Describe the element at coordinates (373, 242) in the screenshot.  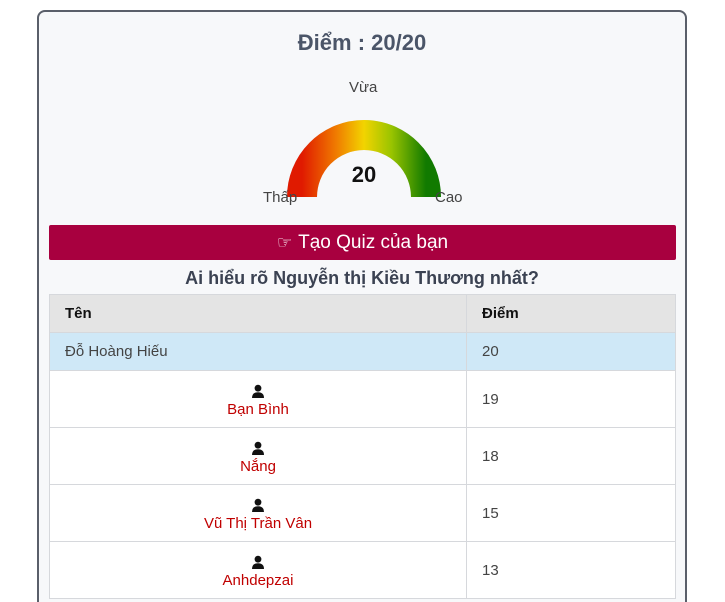
I see `create-quiz-label: Tạo Quiz của bạn` at that location.